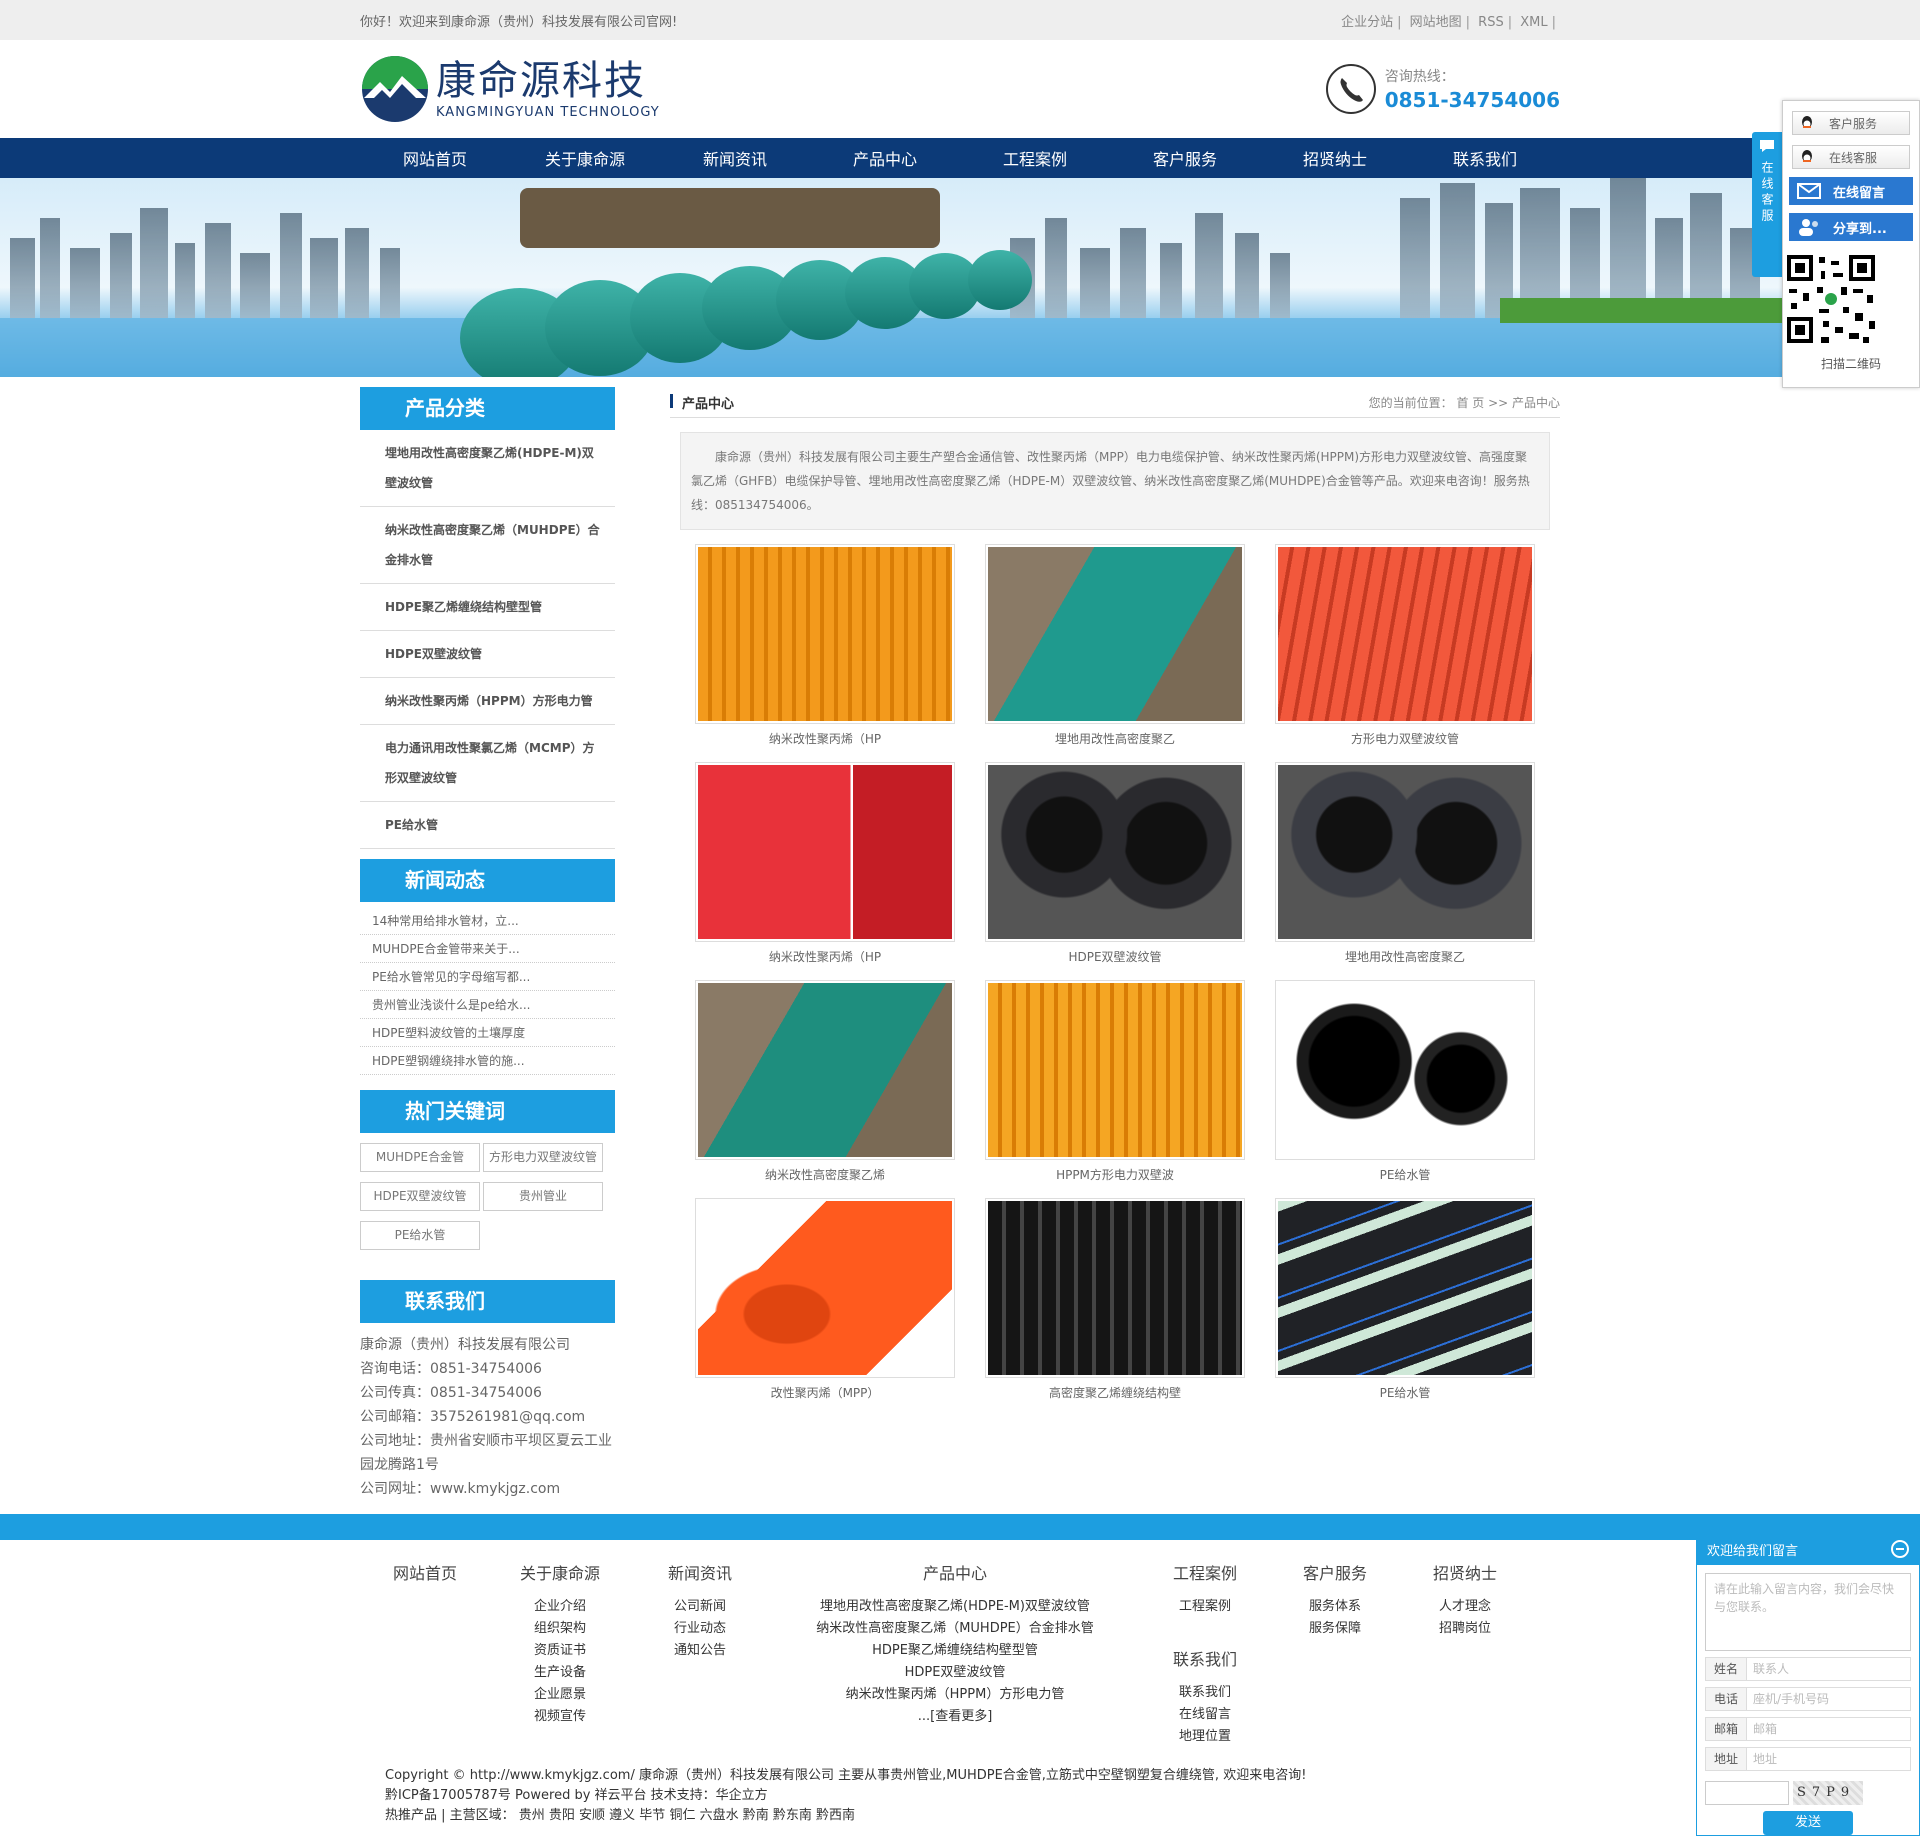 Image resolution: width=1920 pixels, height=1836 pixels. I want to click on footer-link: 在线留言, so click(1205, 1715).